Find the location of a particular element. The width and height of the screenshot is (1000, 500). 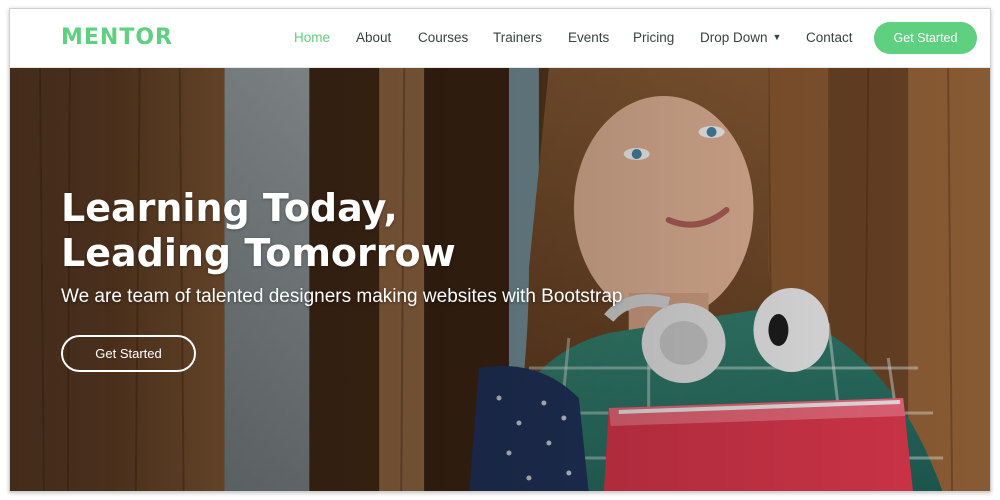

hero-title-line-1: Learning Today, is located at coordinates (229, 208).